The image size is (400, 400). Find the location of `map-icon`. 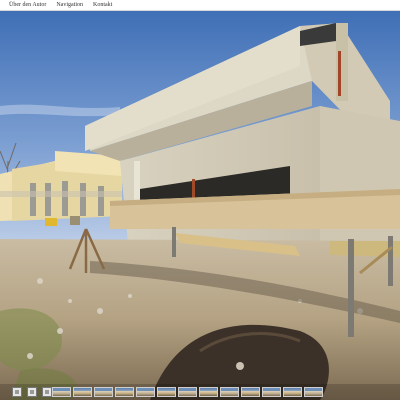

map-icon is located at coordinates (47, 392).